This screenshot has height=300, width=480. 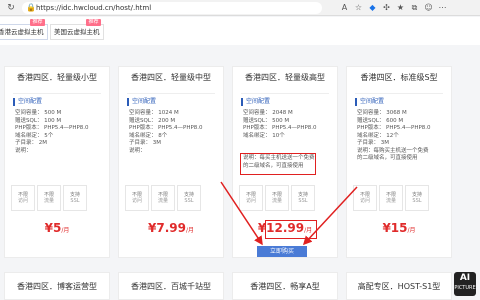 I want to click on plan-card-preview: 香港四区．博客运营型, so click(x=57, y=286).